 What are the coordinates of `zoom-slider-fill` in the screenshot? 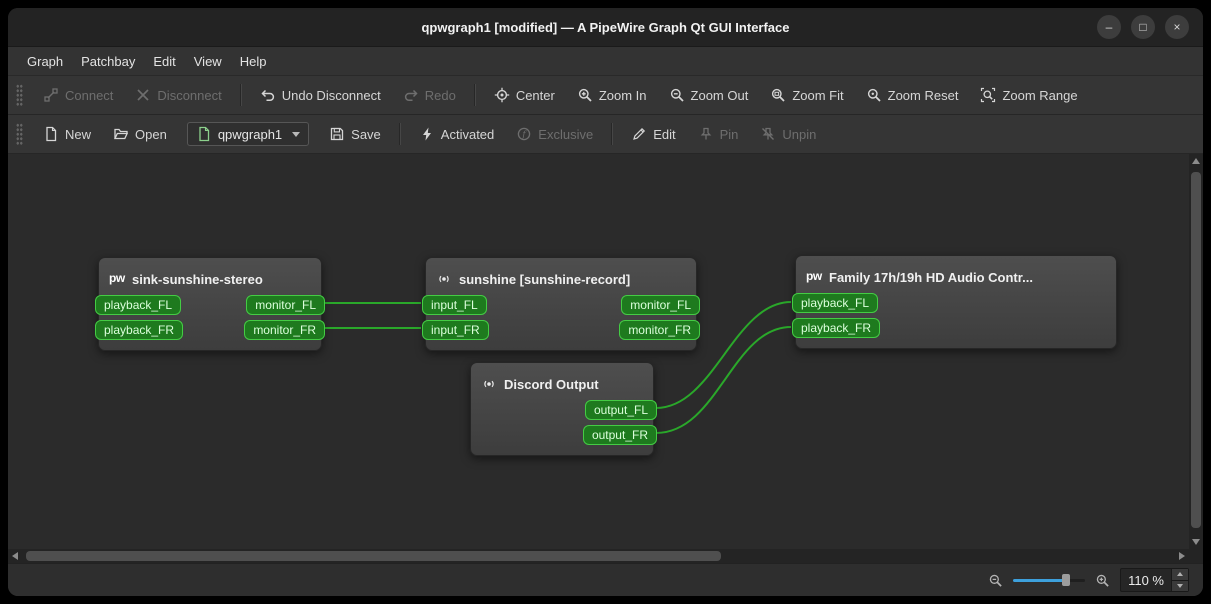 It's located at (1039, 580).